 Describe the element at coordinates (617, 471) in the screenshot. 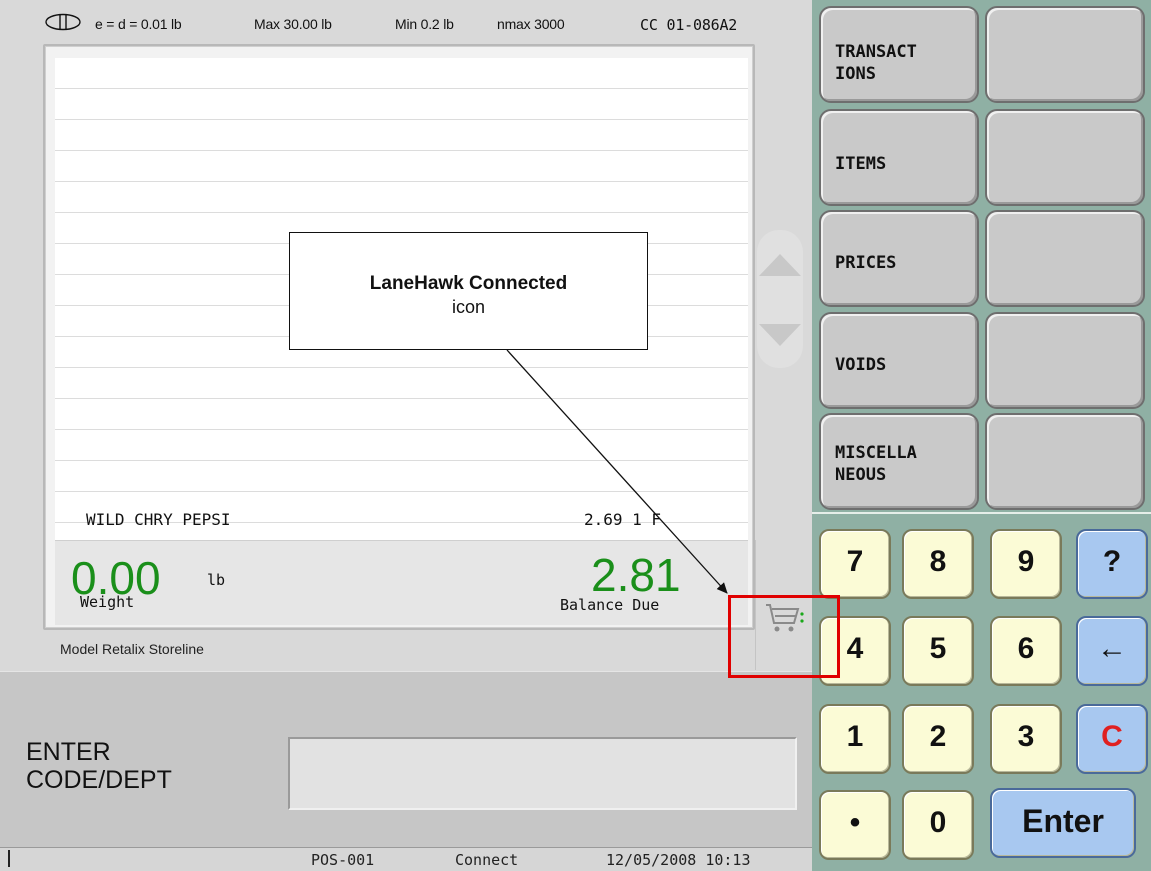

I see `annotation-arrow` at that location.